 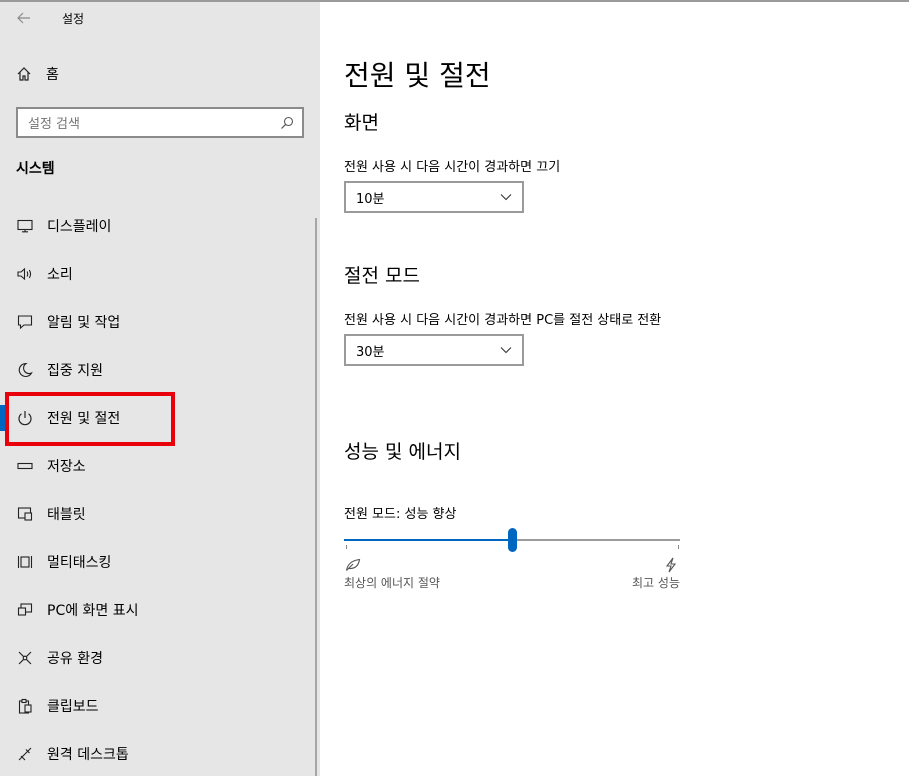 I want to click on sidebar-item-focus-assist: 집중 지원, so click(x=157, y=370).